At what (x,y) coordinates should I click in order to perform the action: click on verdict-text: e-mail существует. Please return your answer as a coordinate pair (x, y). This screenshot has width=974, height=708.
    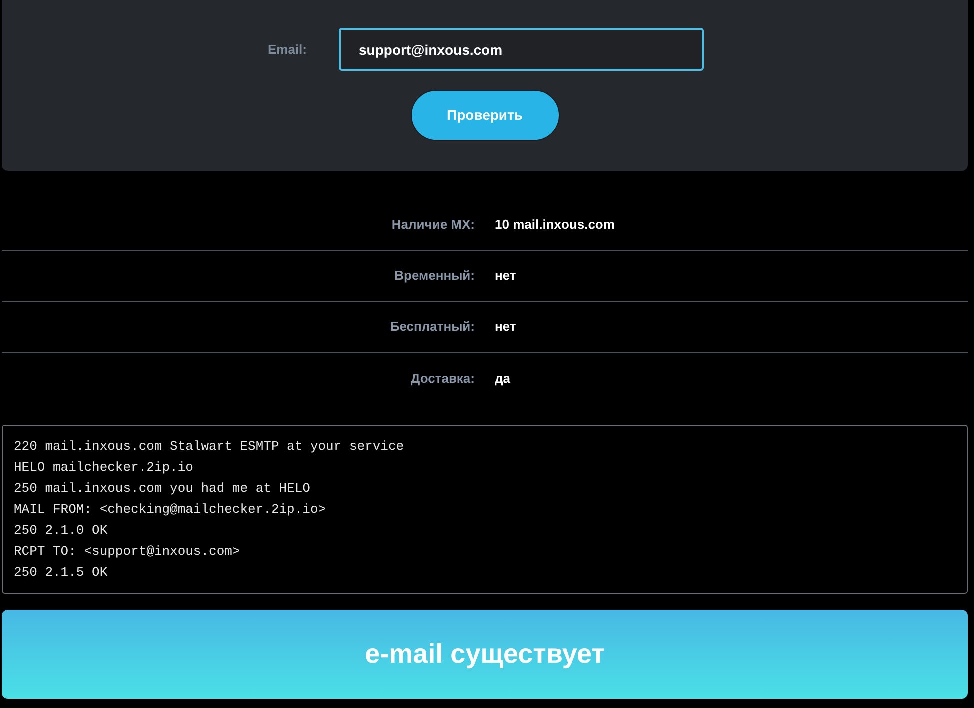
    Looking at the image, I should click on (485, 655).